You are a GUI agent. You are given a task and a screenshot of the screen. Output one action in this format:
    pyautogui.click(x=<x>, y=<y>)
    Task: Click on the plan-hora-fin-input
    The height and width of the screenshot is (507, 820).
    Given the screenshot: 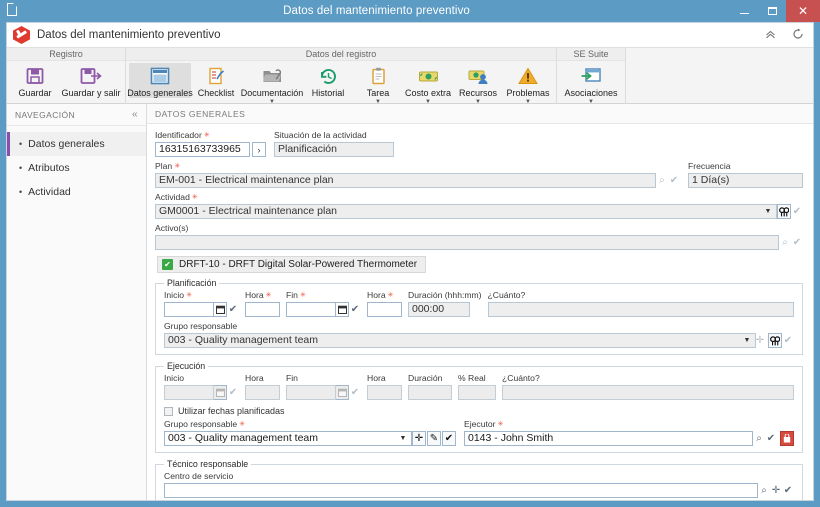 What is the action you would take?
    pyautogui.click(x=384, y=309)
    